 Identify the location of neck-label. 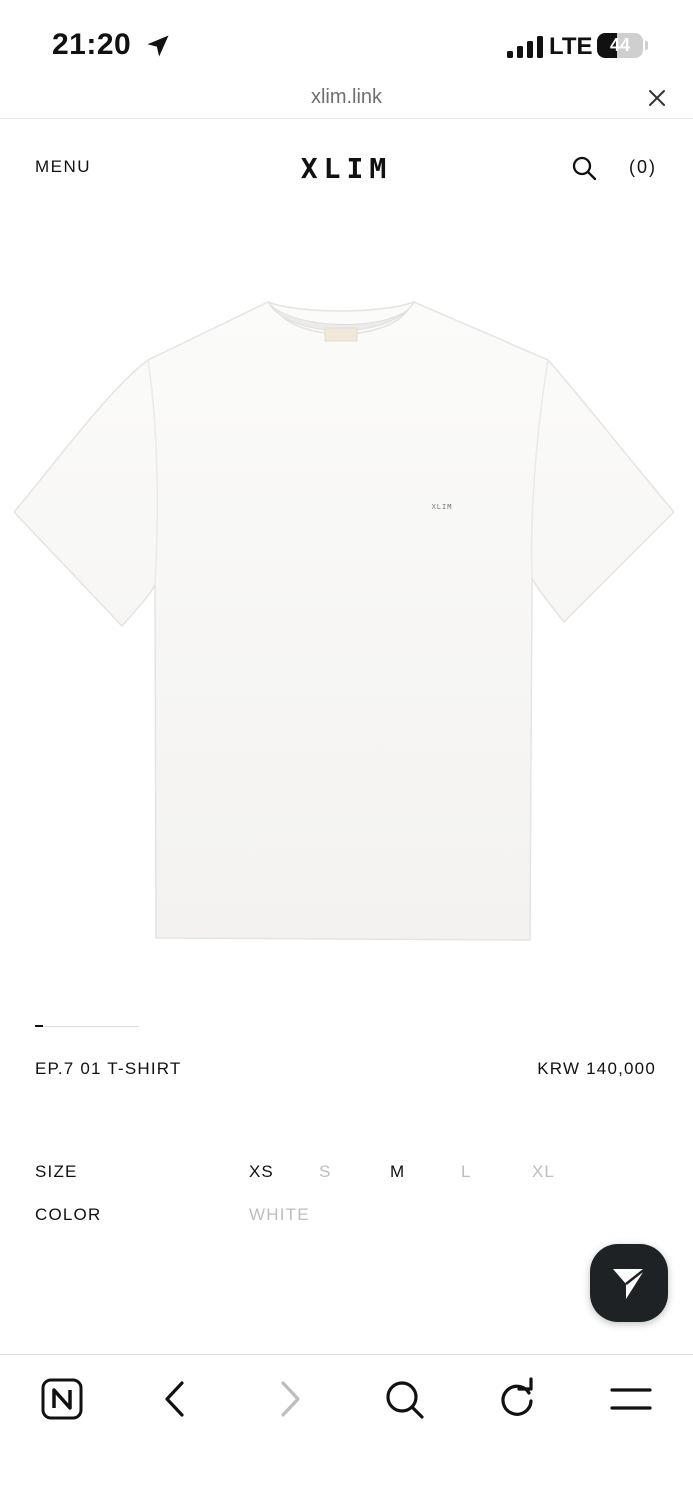
(341, 334).